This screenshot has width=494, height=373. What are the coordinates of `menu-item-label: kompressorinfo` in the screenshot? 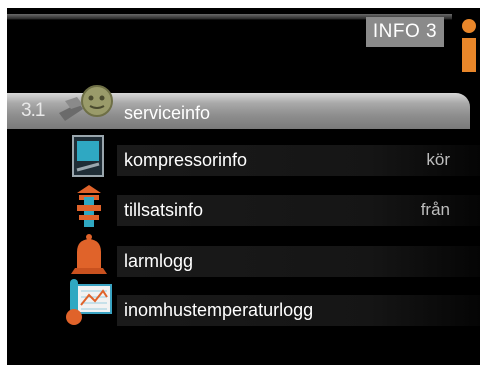 It's located at (186, 160).